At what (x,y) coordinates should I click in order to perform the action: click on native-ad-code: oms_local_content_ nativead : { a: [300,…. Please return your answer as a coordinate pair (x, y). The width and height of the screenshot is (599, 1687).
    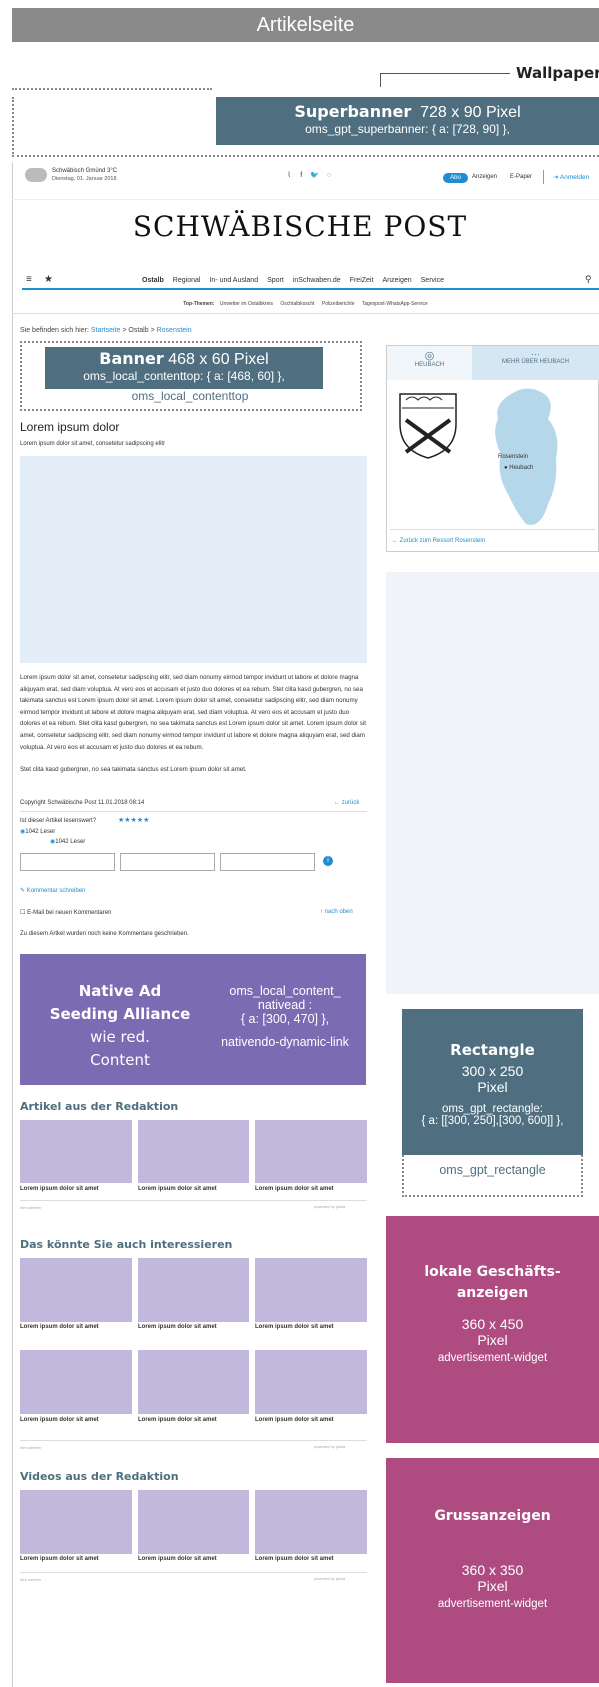
    Looking at the image, I should click on (285, 1016).